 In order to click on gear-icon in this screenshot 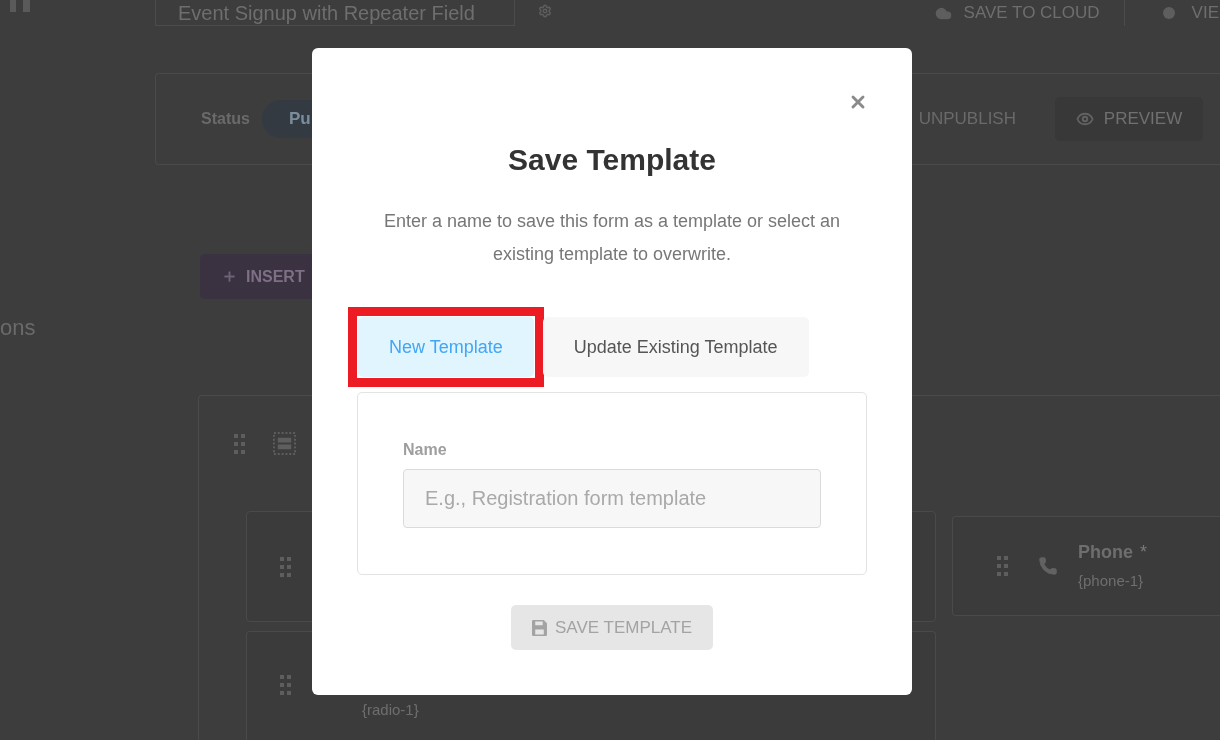, I will do `click(545, 11)`.